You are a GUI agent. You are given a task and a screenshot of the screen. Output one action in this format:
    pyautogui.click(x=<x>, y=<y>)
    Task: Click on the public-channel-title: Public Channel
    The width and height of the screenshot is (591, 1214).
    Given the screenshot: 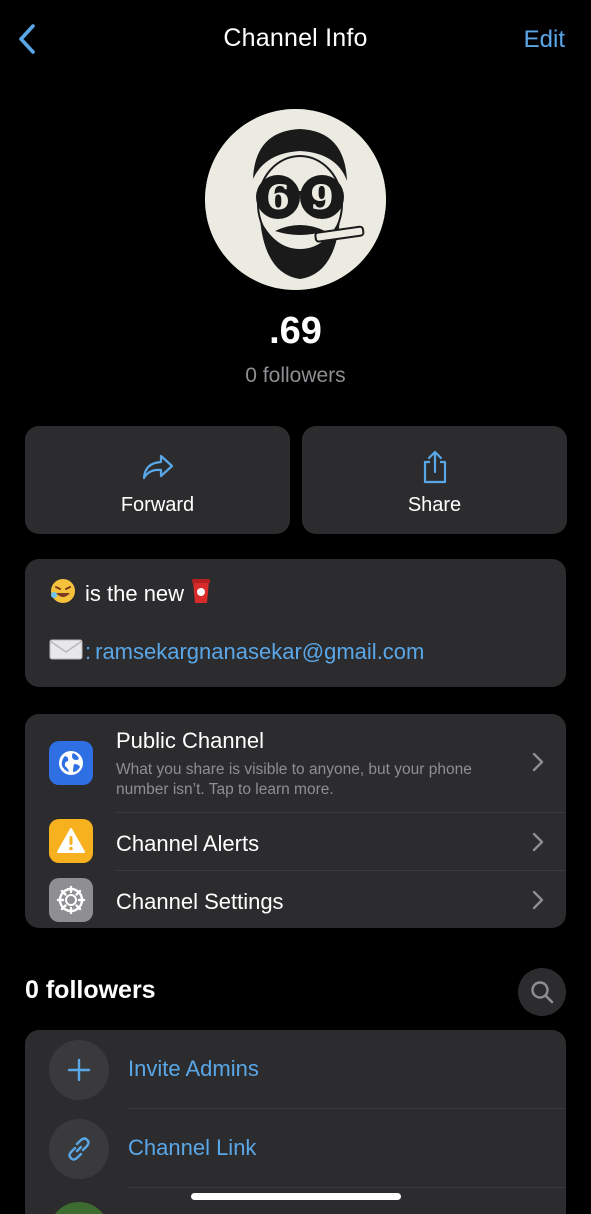 What is the action you would take?
    pyautogui.click(x=190, y=740)
    